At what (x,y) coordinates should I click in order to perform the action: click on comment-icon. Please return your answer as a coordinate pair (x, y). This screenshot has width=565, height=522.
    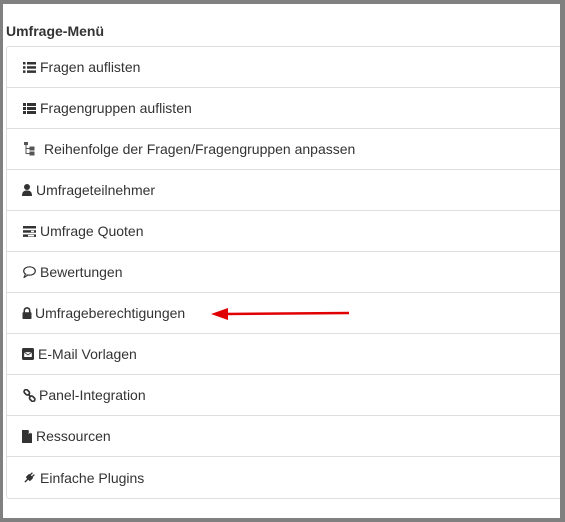
    Looking at the image, I should click on (29, 272).